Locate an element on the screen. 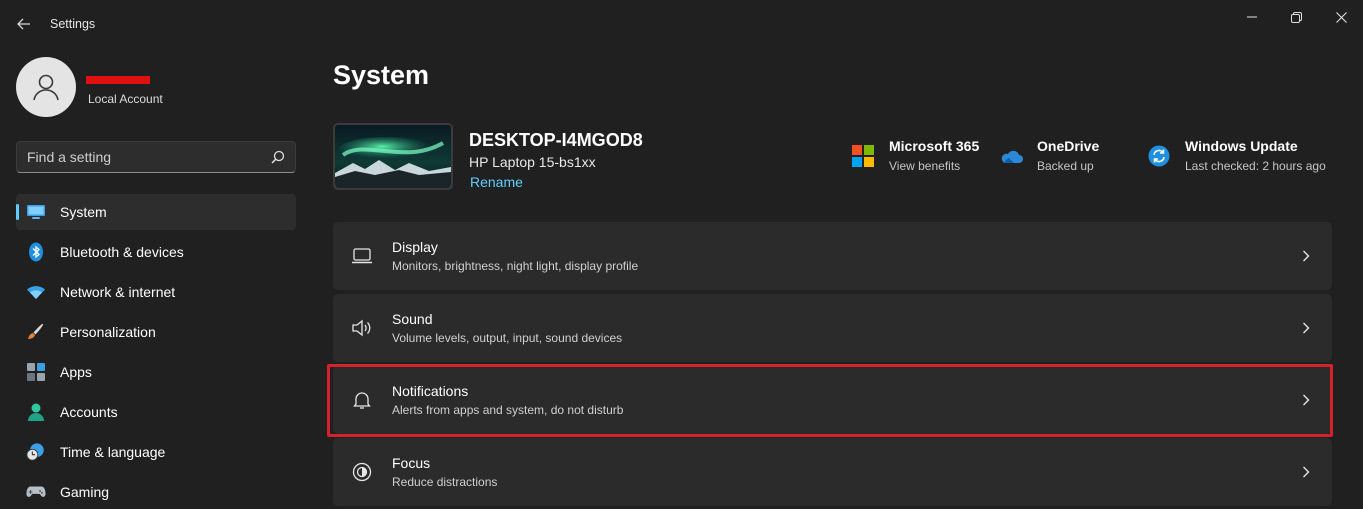 The image size is (1363, 509). sidebar-item-label: Gaming is located at coordinates (85, 492).